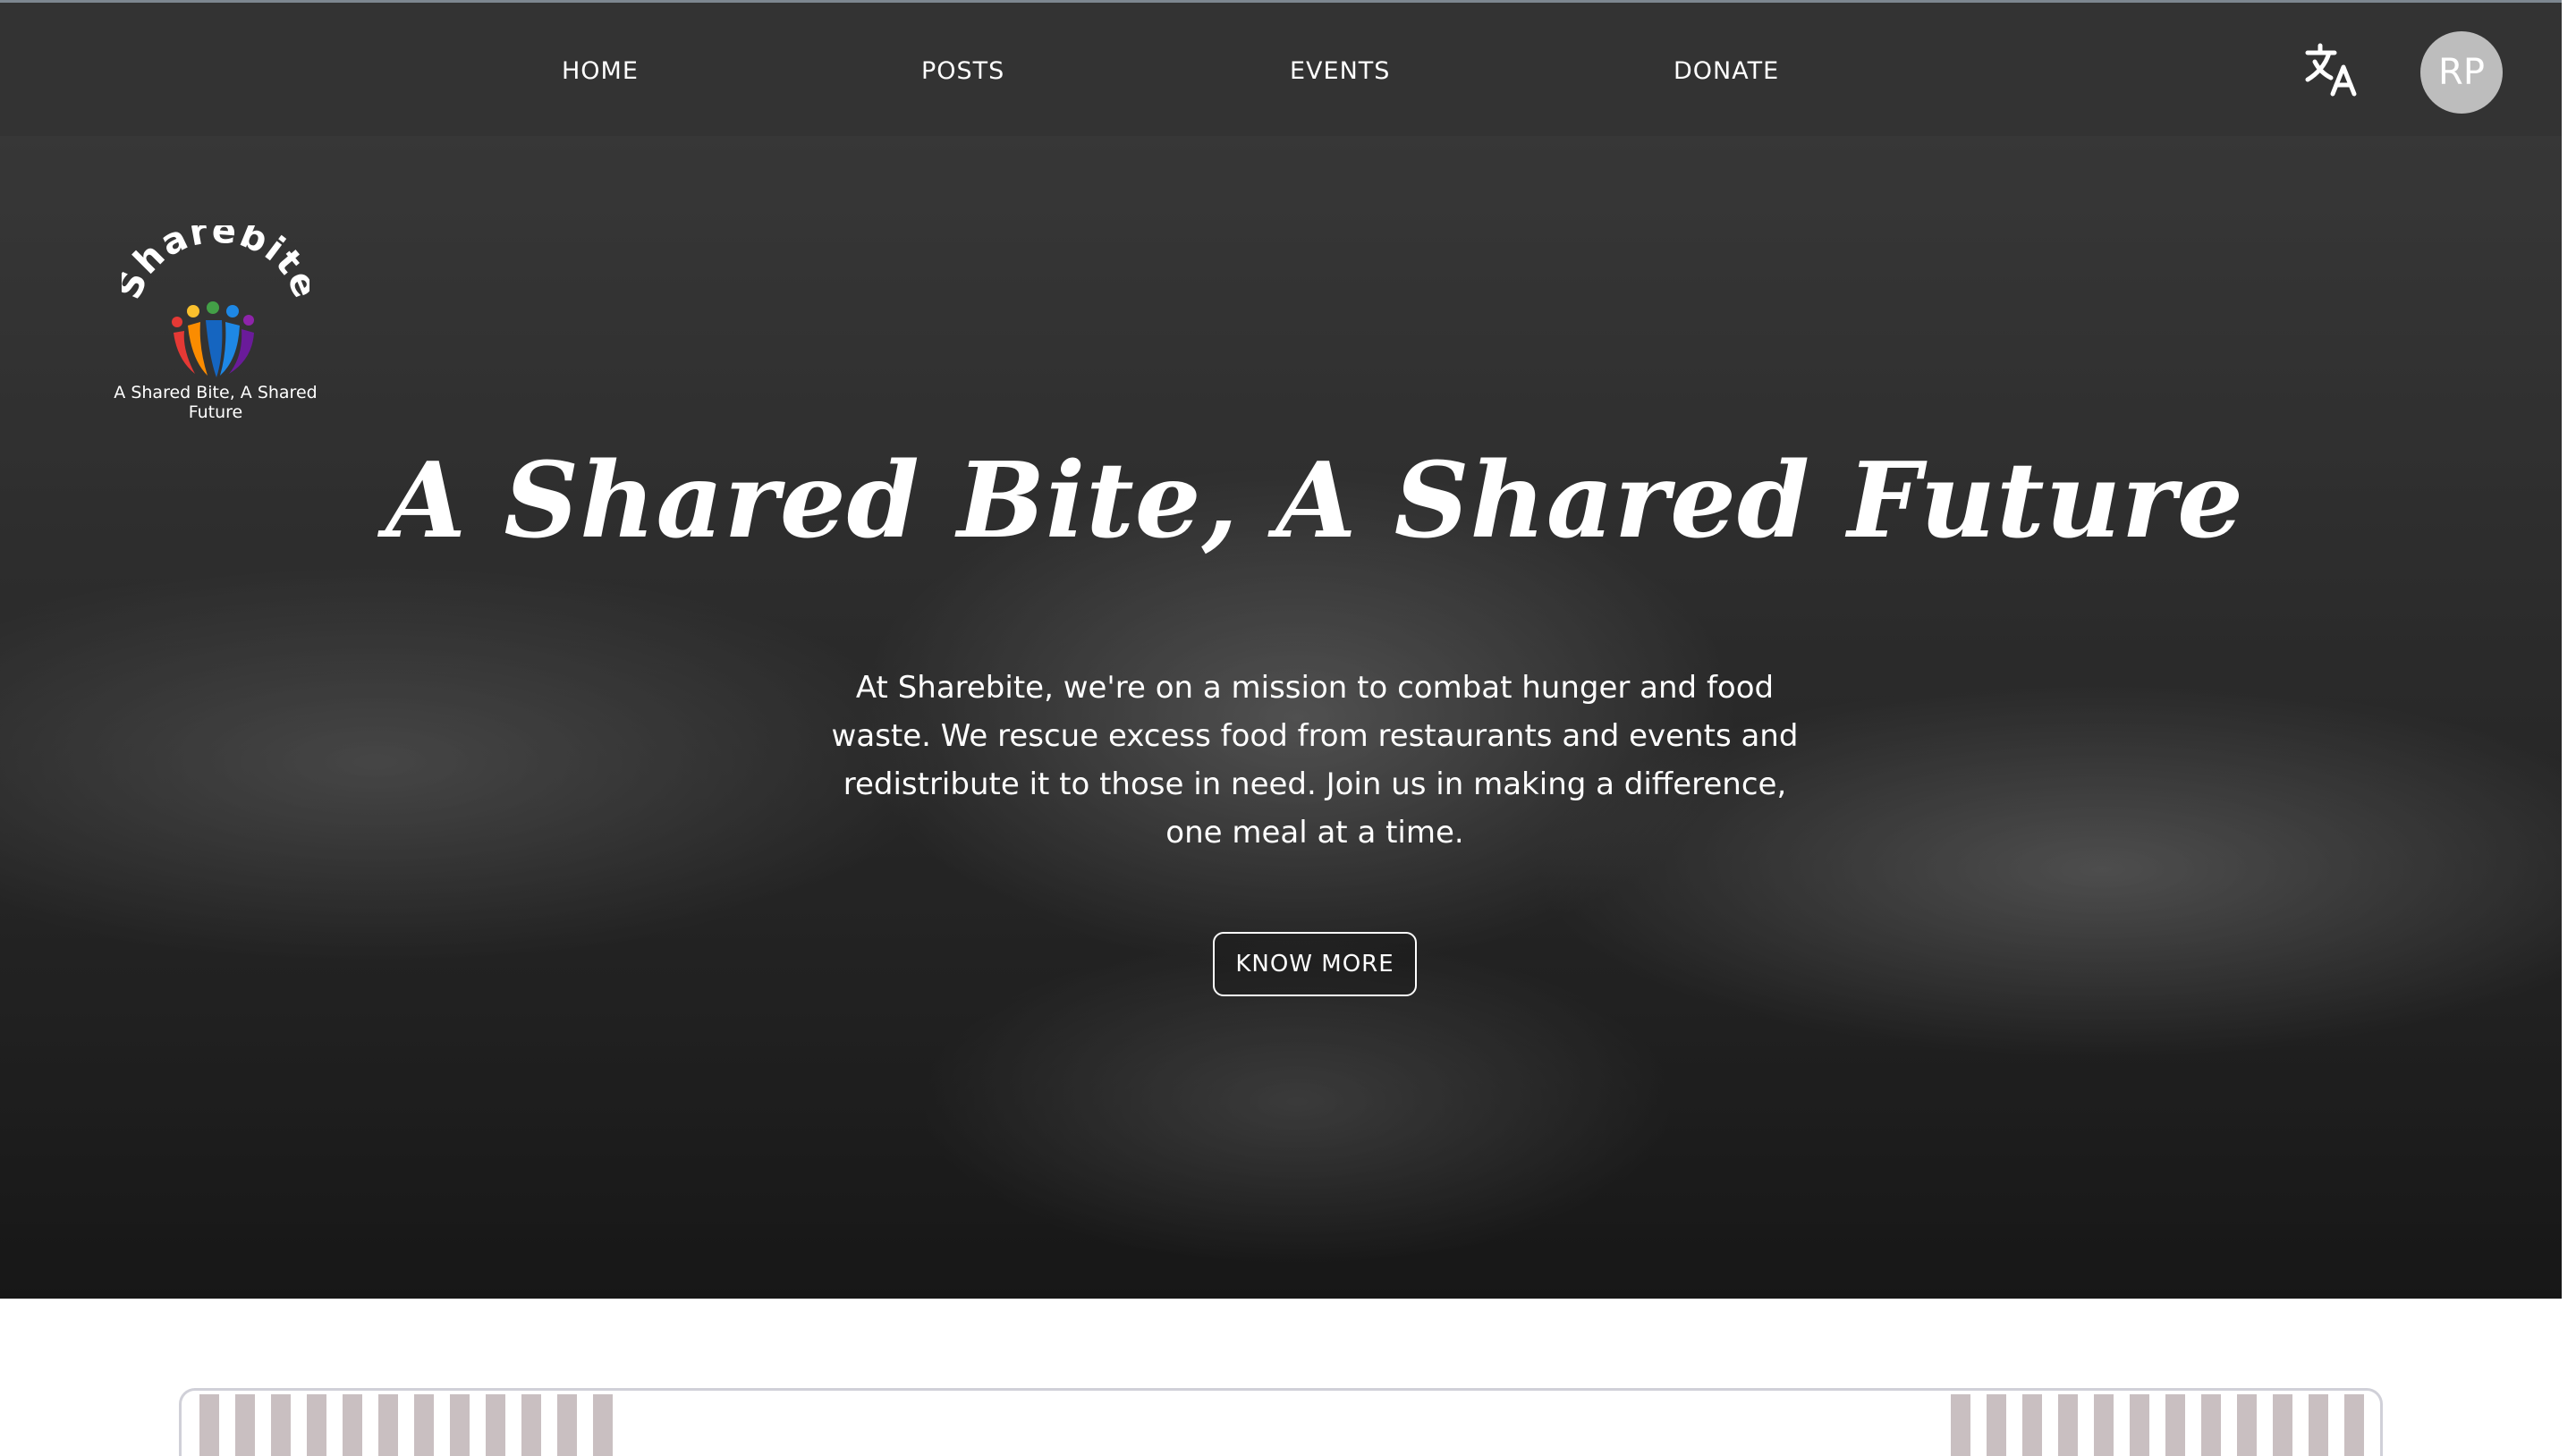 Image resolution: width=2576 pixels, height=1456 pixels. I want to click on decorative-stripes-right, so click(2161, 1425).